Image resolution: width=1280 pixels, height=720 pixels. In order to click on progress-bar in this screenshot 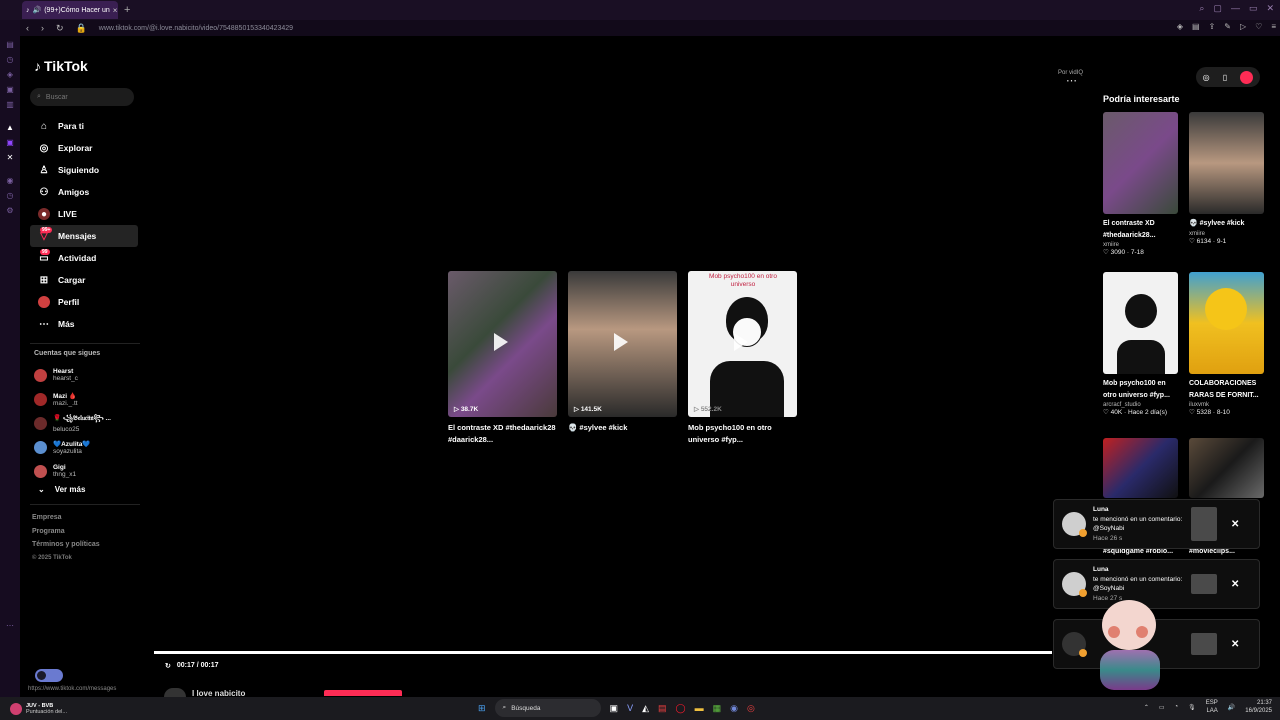, I will do `click(603, 652)`.